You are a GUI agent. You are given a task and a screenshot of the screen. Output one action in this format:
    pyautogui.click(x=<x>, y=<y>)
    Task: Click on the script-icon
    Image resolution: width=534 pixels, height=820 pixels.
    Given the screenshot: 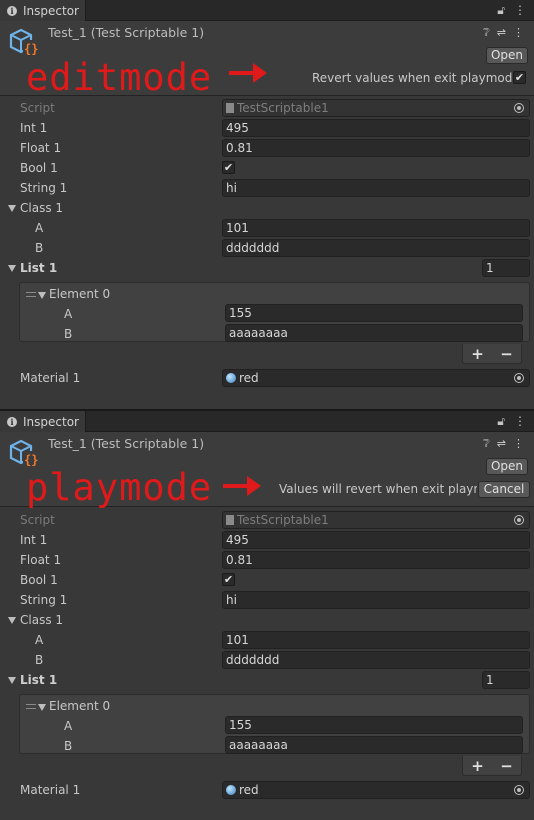 What is the action you would take?
    pyautogui.click(x=230, y=520)
    